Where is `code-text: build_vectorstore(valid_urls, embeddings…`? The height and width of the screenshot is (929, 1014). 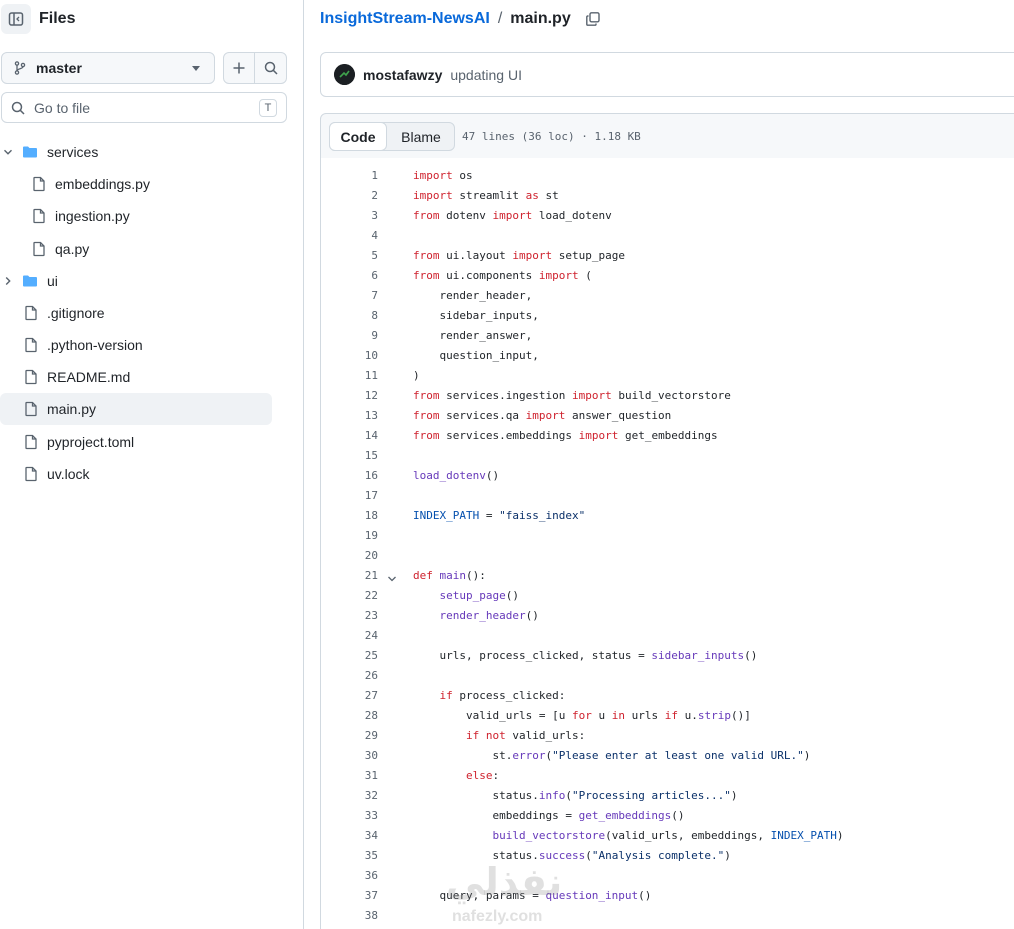
code-text: build_vectorstore(valid_urls, embeddings… is located at coordinates (628, 836).